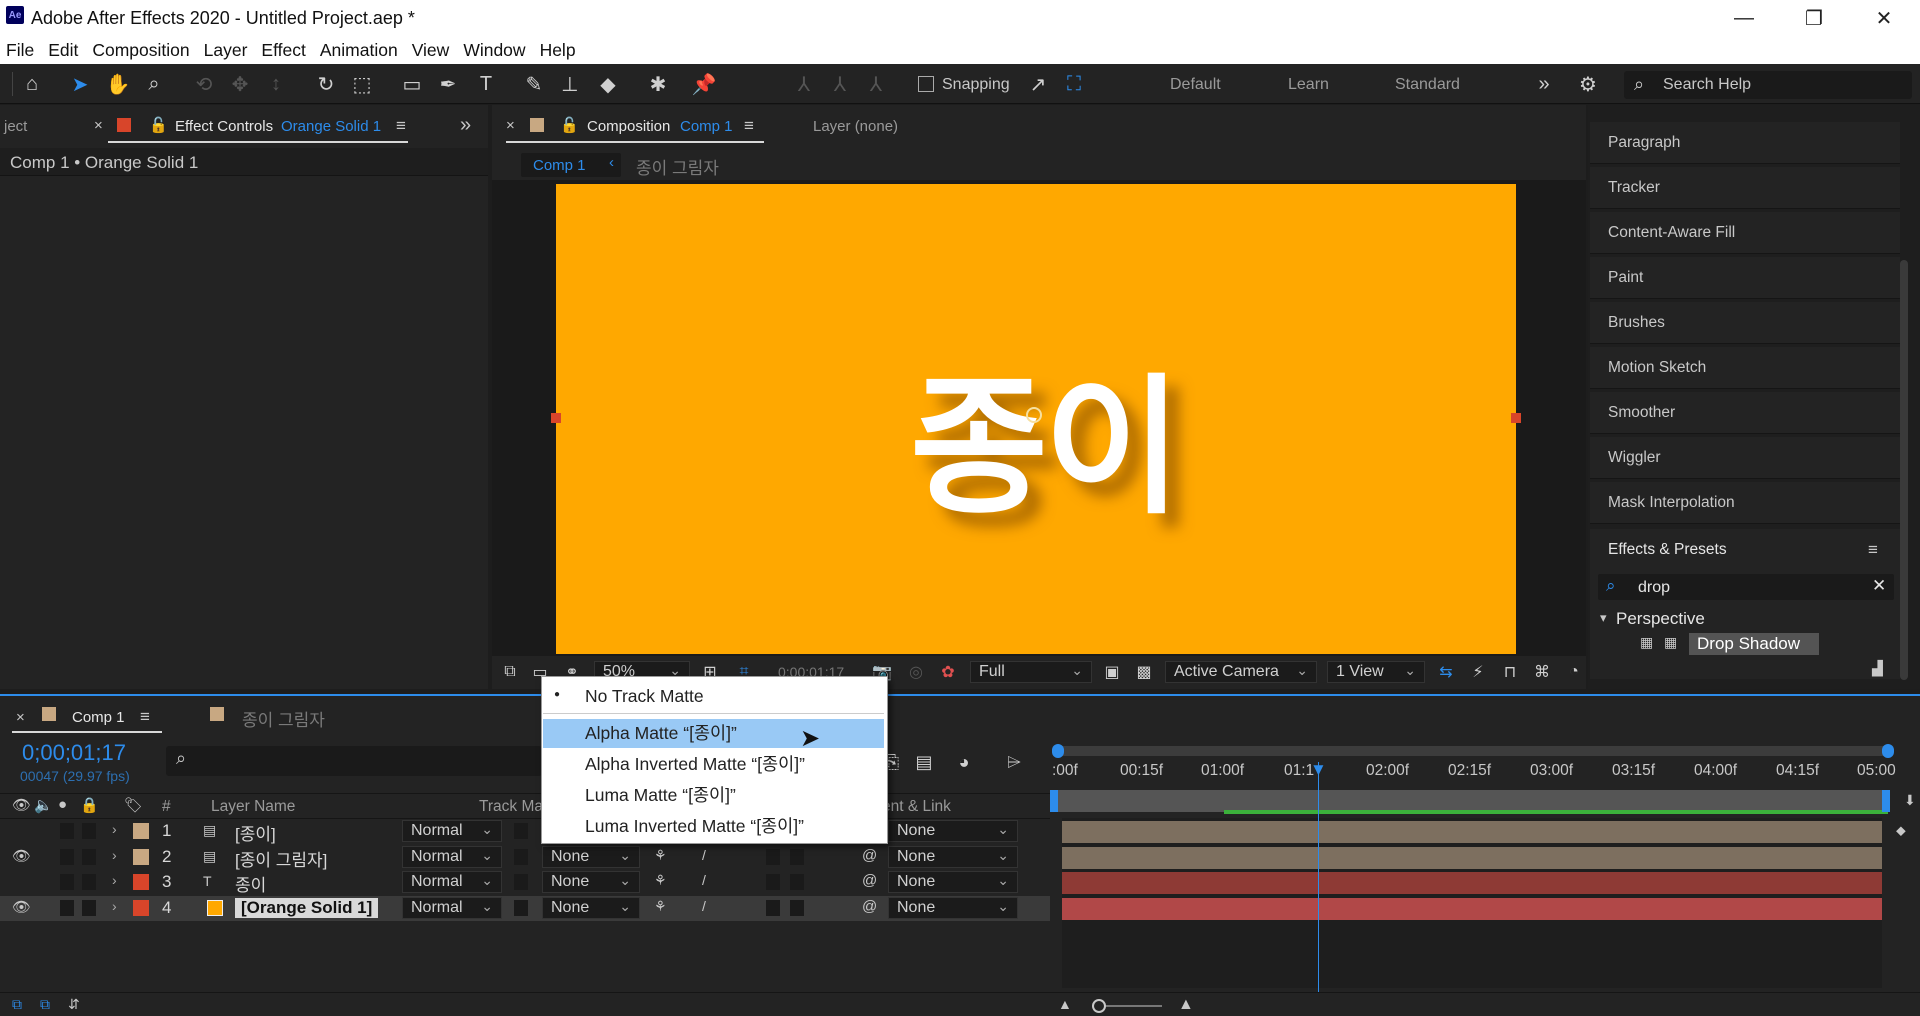 The image size is (1920, 1016). Describe the element at coordinates (15, 126) in the screenshot. I see `tab-project: ject` at that location.